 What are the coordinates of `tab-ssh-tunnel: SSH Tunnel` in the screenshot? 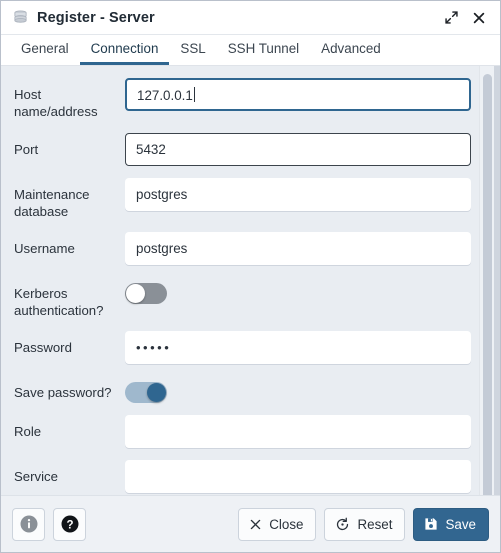 It's located at (263, 50).